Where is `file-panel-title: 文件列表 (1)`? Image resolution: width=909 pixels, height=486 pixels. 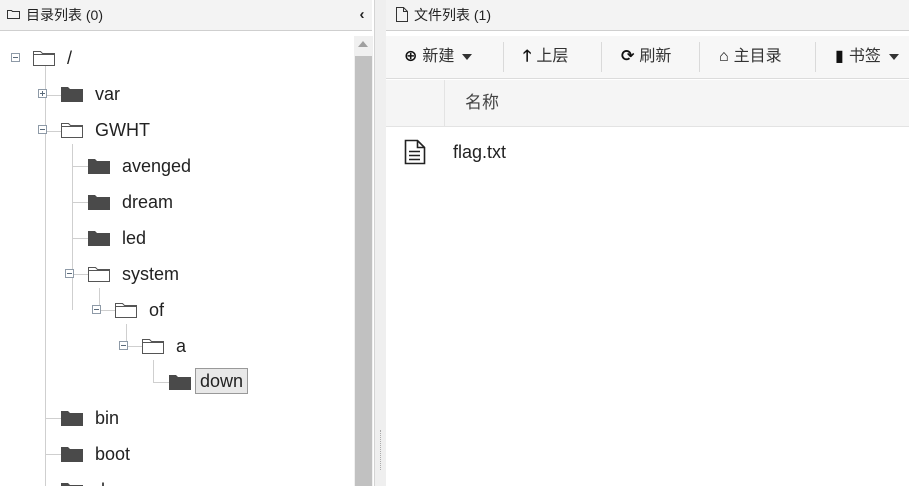 file-panel-title: 文件列表 (1) is located at coordinates (452, 15).